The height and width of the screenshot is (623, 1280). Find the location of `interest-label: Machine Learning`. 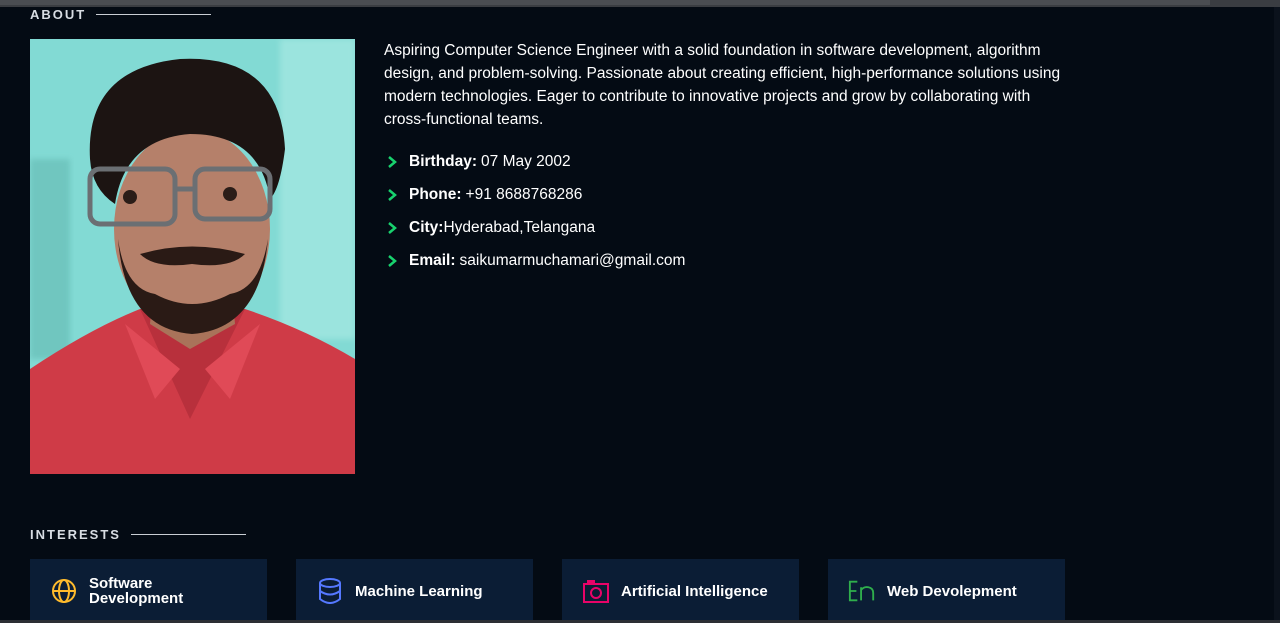

interest-label: Machine Learning is located at coordinates (419, 591).